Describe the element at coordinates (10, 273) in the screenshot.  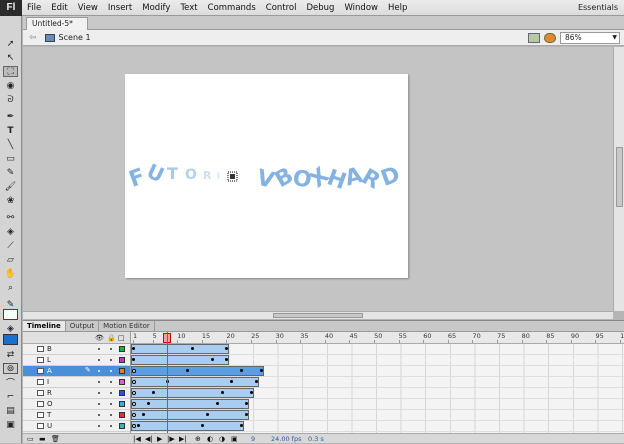
I see `hand-tool-icon: ✋` at that location.